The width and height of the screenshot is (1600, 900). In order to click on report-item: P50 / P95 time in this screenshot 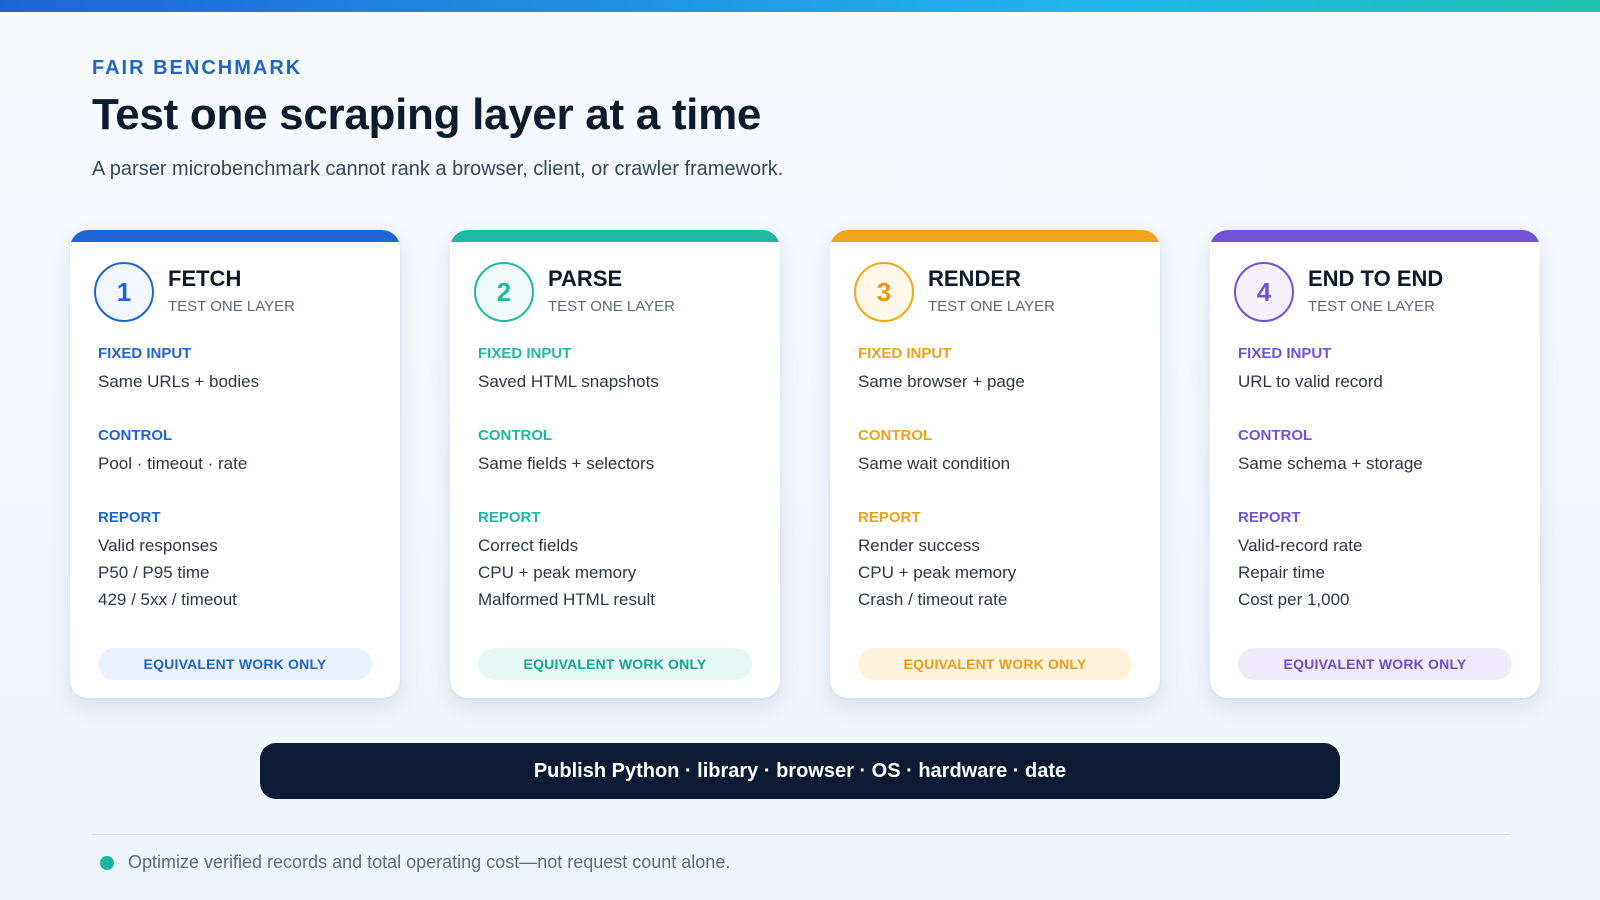, I will do `click(154, 572)`.